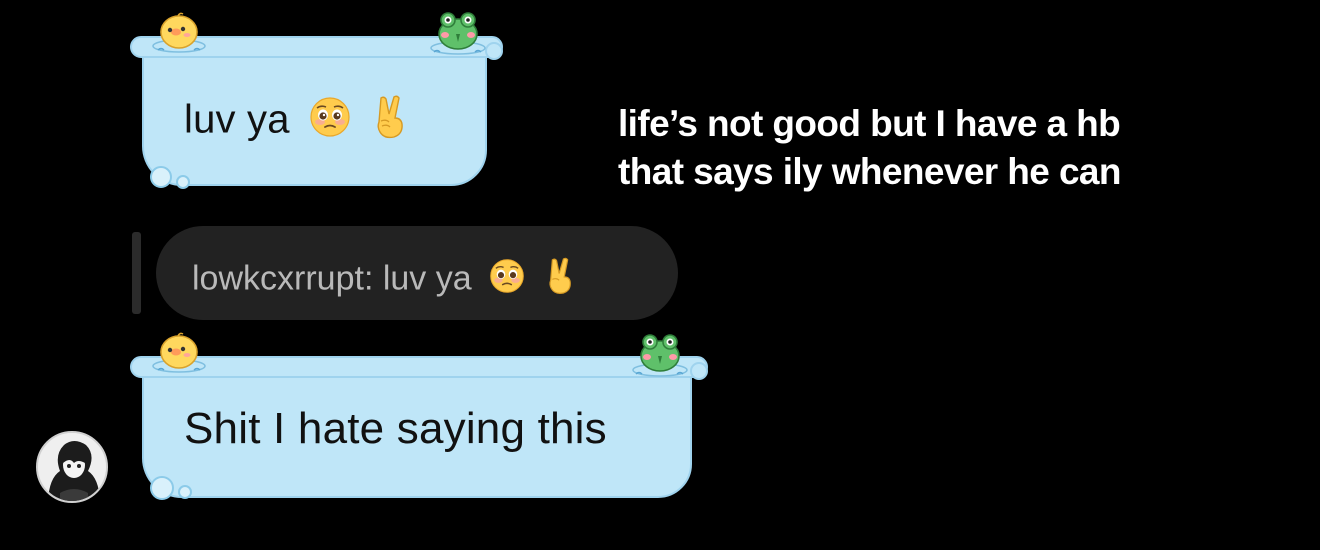 This screenshot has height=550, width=1320. I want to click on reply-indicator-bar, so click(136, 273).